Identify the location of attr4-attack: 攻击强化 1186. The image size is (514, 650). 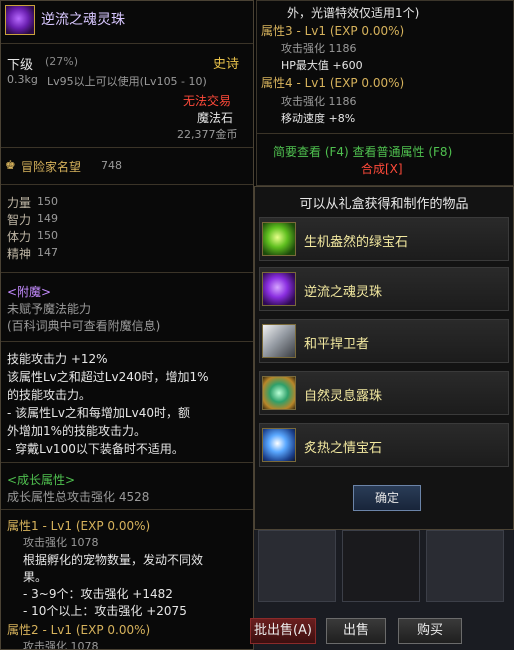
(319, 101).